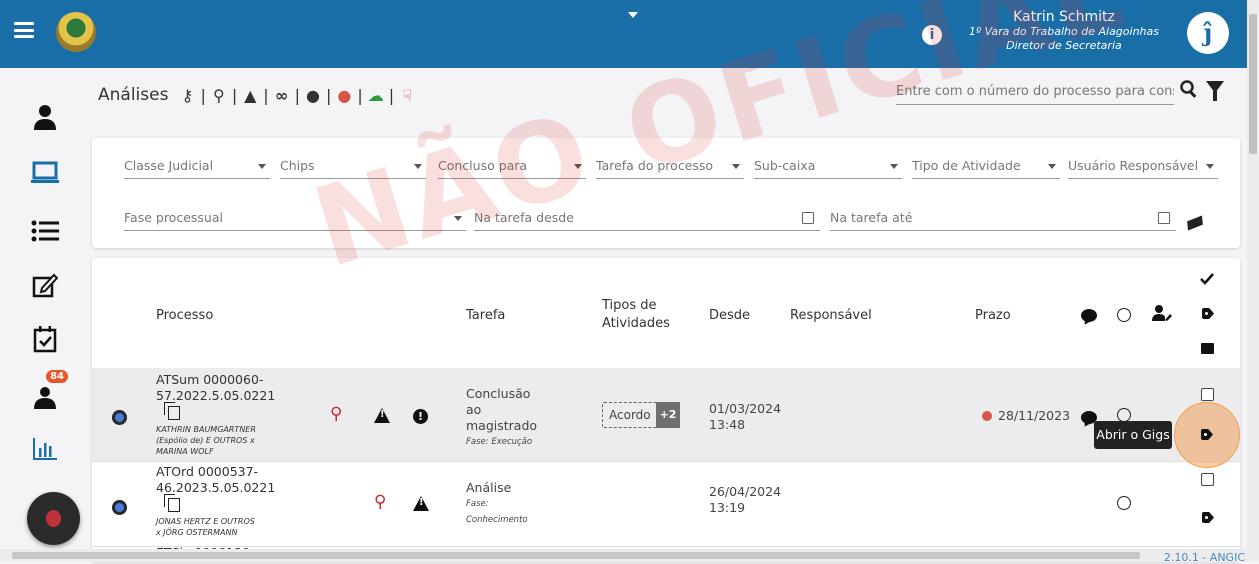 The height and width of the screenshot is (564, 1259). I want to click on laptop-icon, so click(45, 172).